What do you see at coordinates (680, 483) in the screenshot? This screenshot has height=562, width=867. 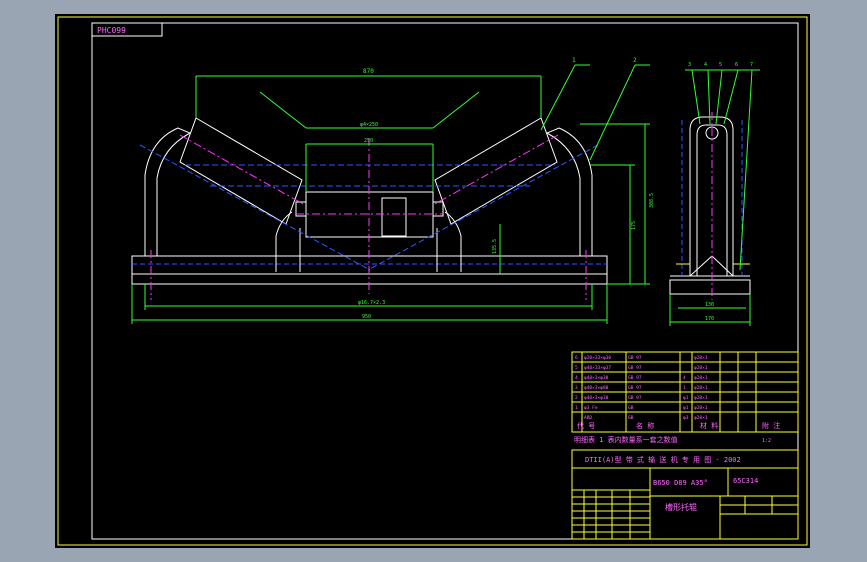 I see `model-text: B650 D89 A35°` at bounding box center [680, 483].